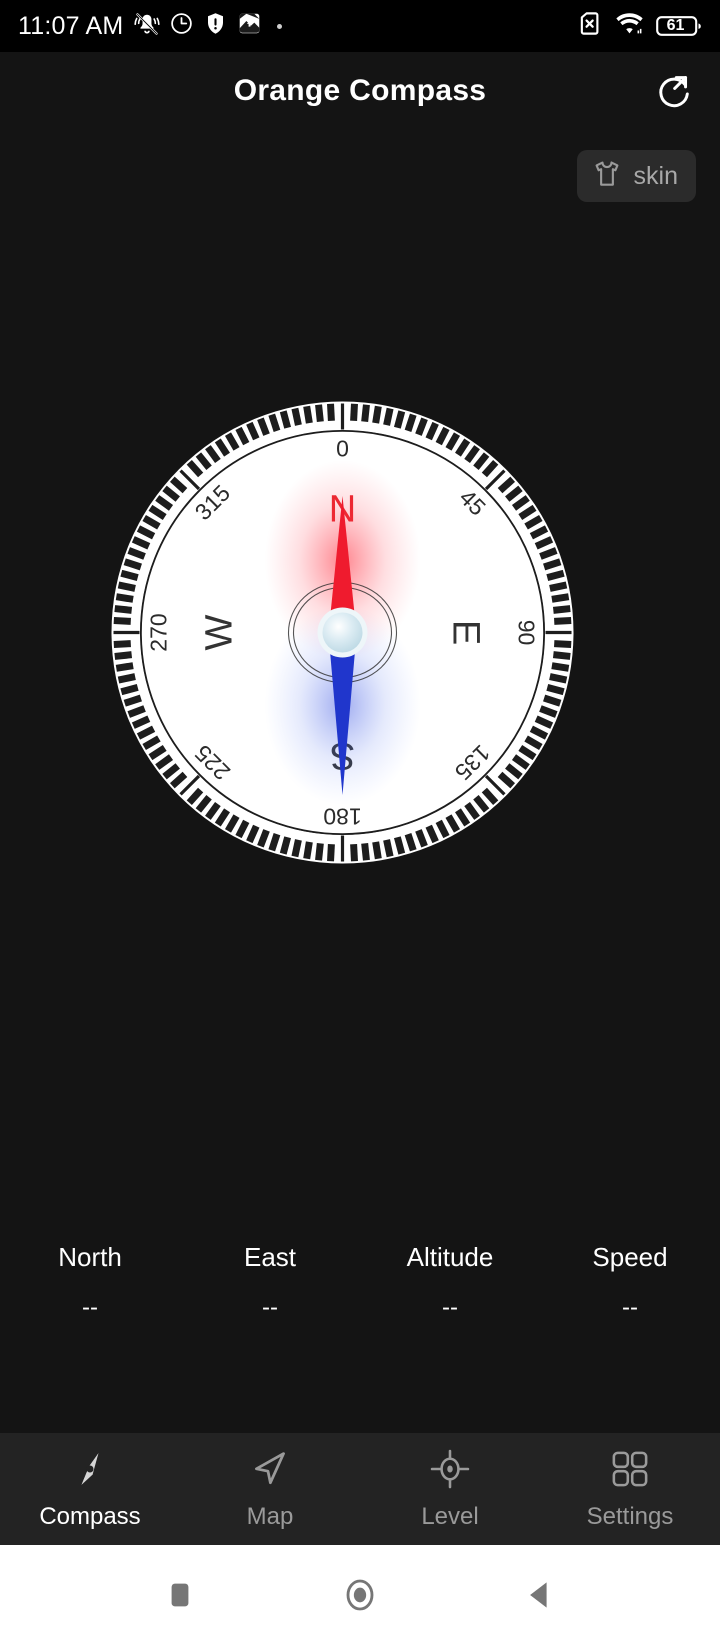 This screenshot has height=1650, width=720. Describe the element at coordinates (90, 1516) in the screenshot. I see `nav-label: Compass` at that location.